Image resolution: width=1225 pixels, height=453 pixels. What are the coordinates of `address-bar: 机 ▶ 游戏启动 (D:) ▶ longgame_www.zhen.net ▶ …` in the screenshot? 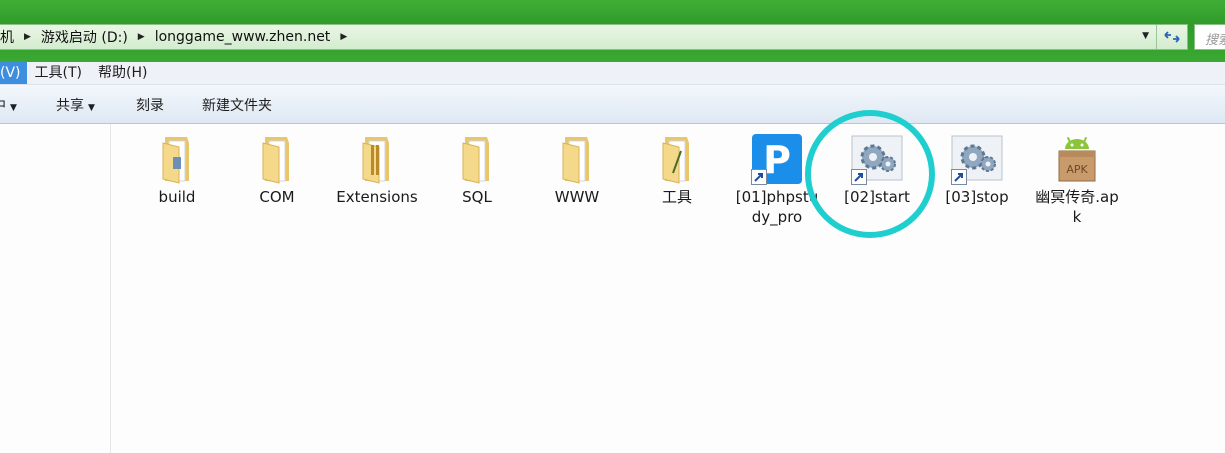 It's located at (594, 37).